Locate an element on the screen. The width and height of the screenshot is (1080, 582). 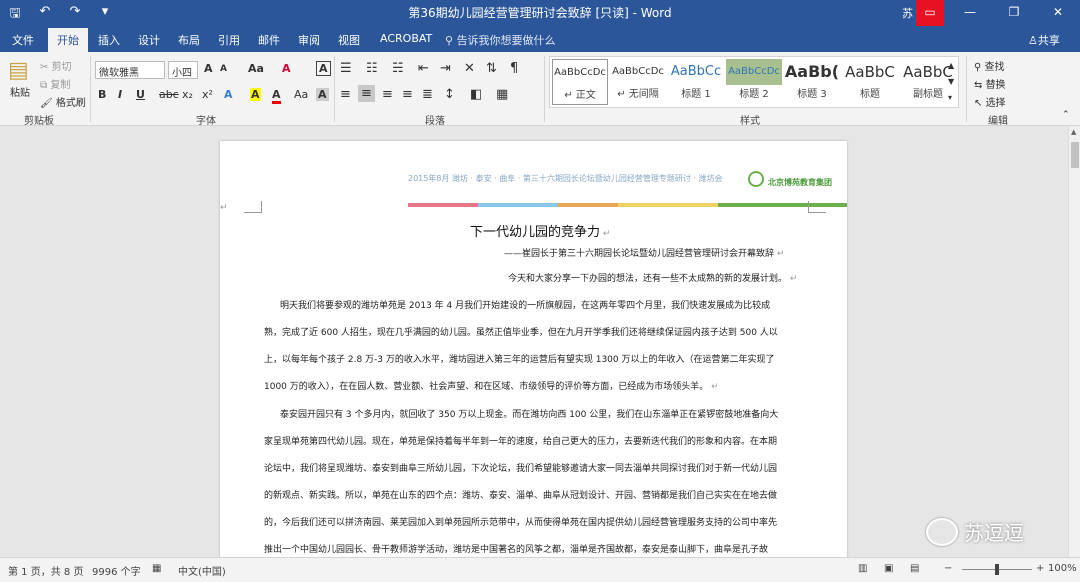
chinese-layout-icon: ✕ is located at coordinates (469, 68).